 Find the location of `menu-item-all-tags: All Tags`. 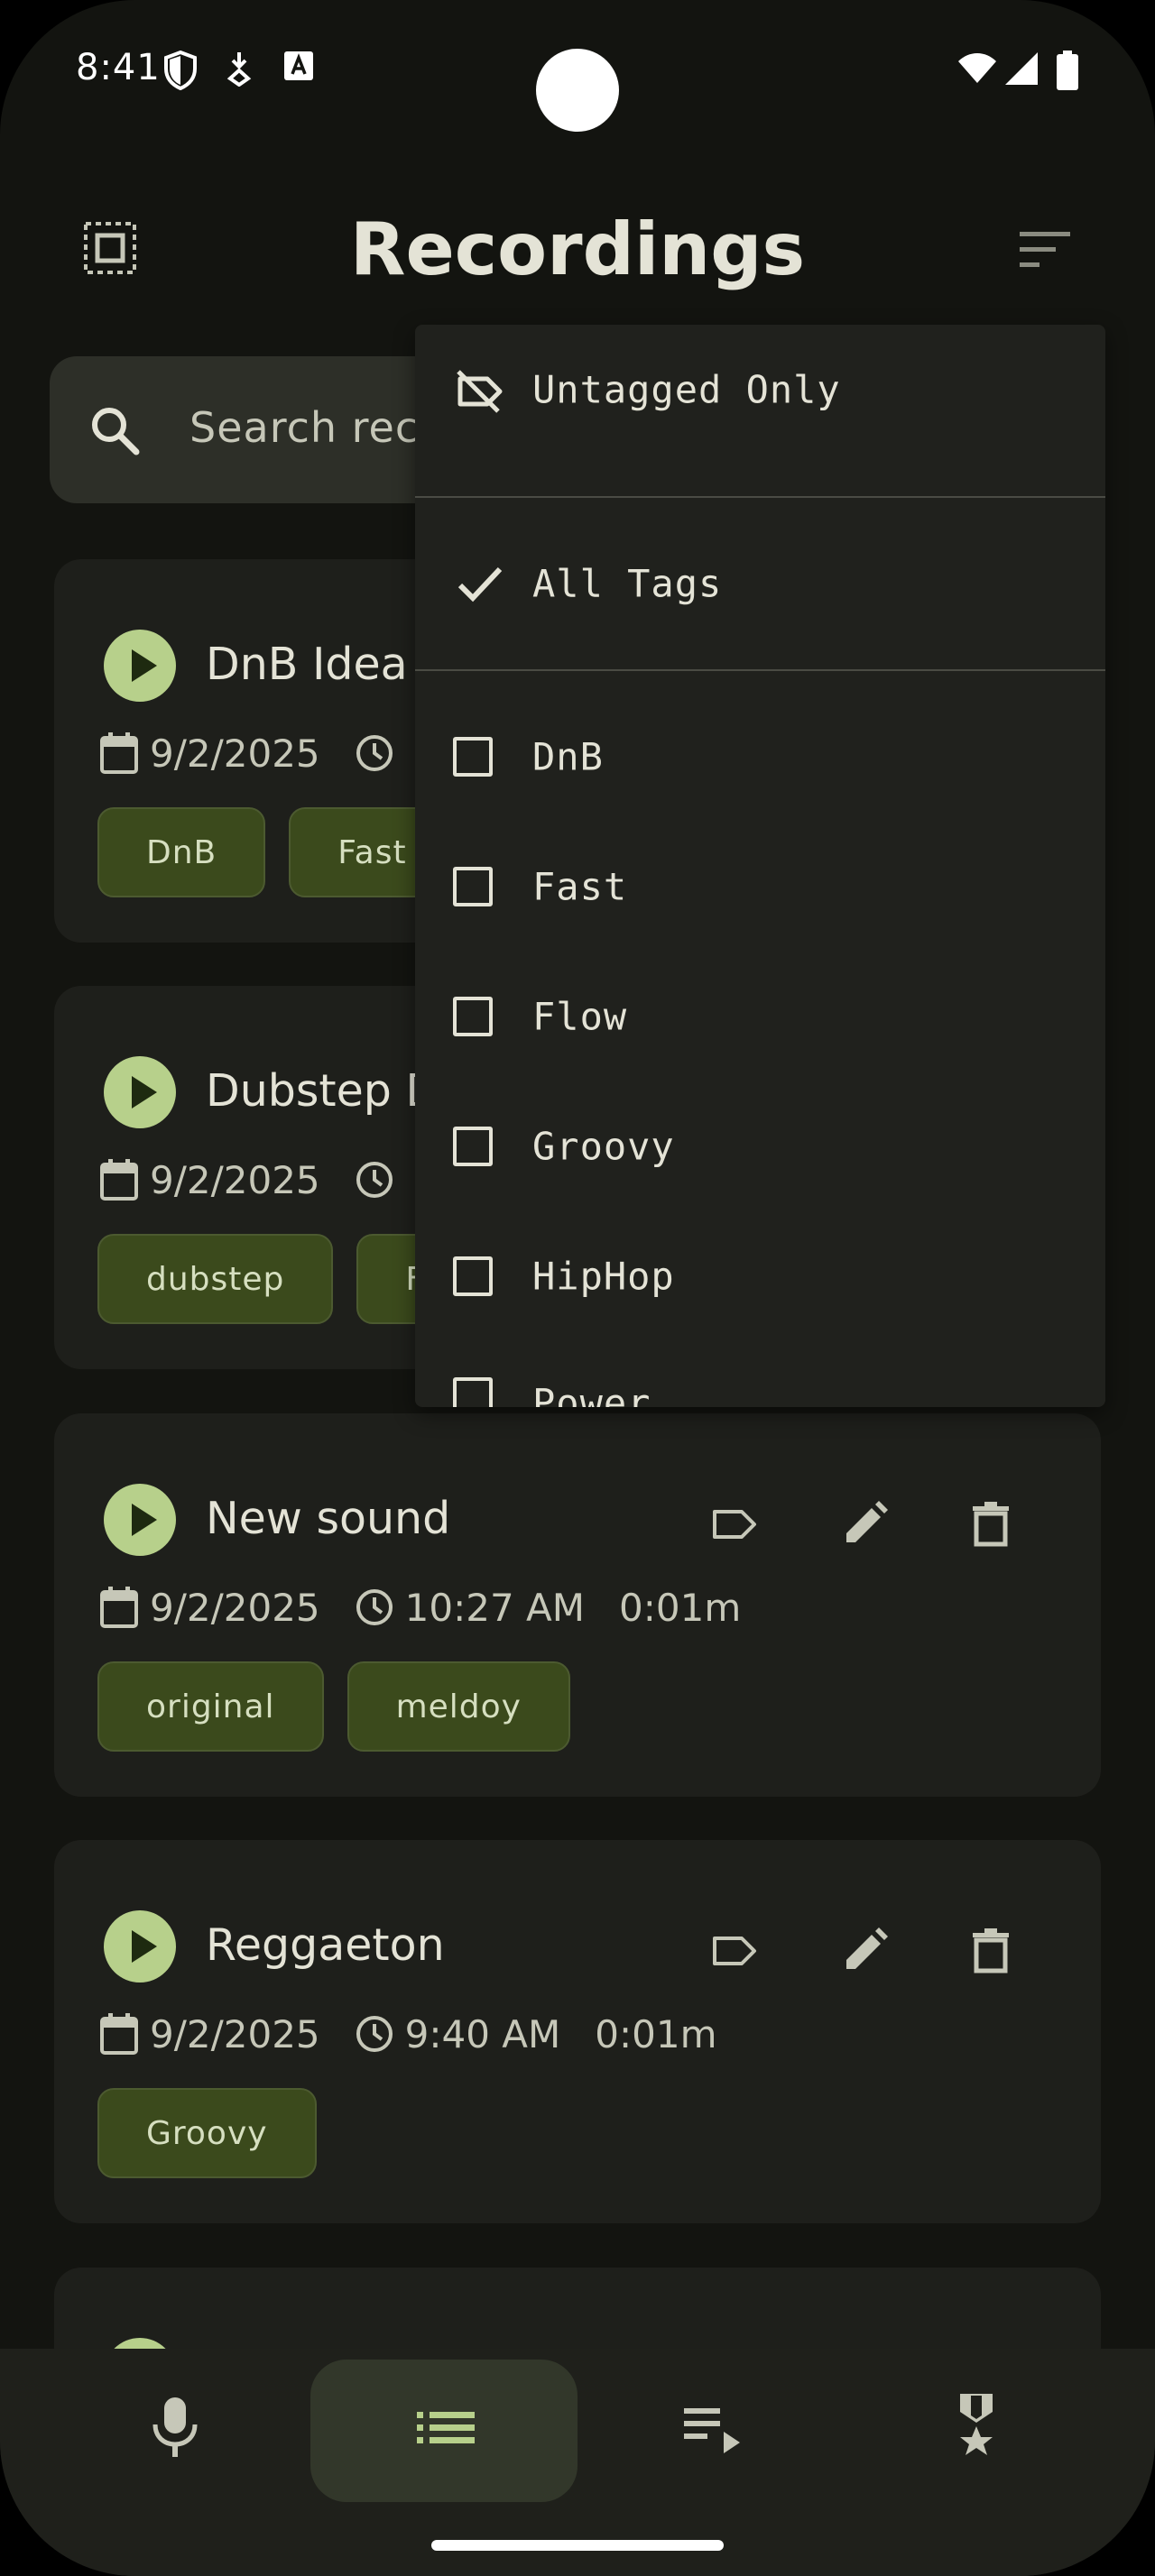

menu-item-all-tags: All Tags is located at coordinates (760, 584).